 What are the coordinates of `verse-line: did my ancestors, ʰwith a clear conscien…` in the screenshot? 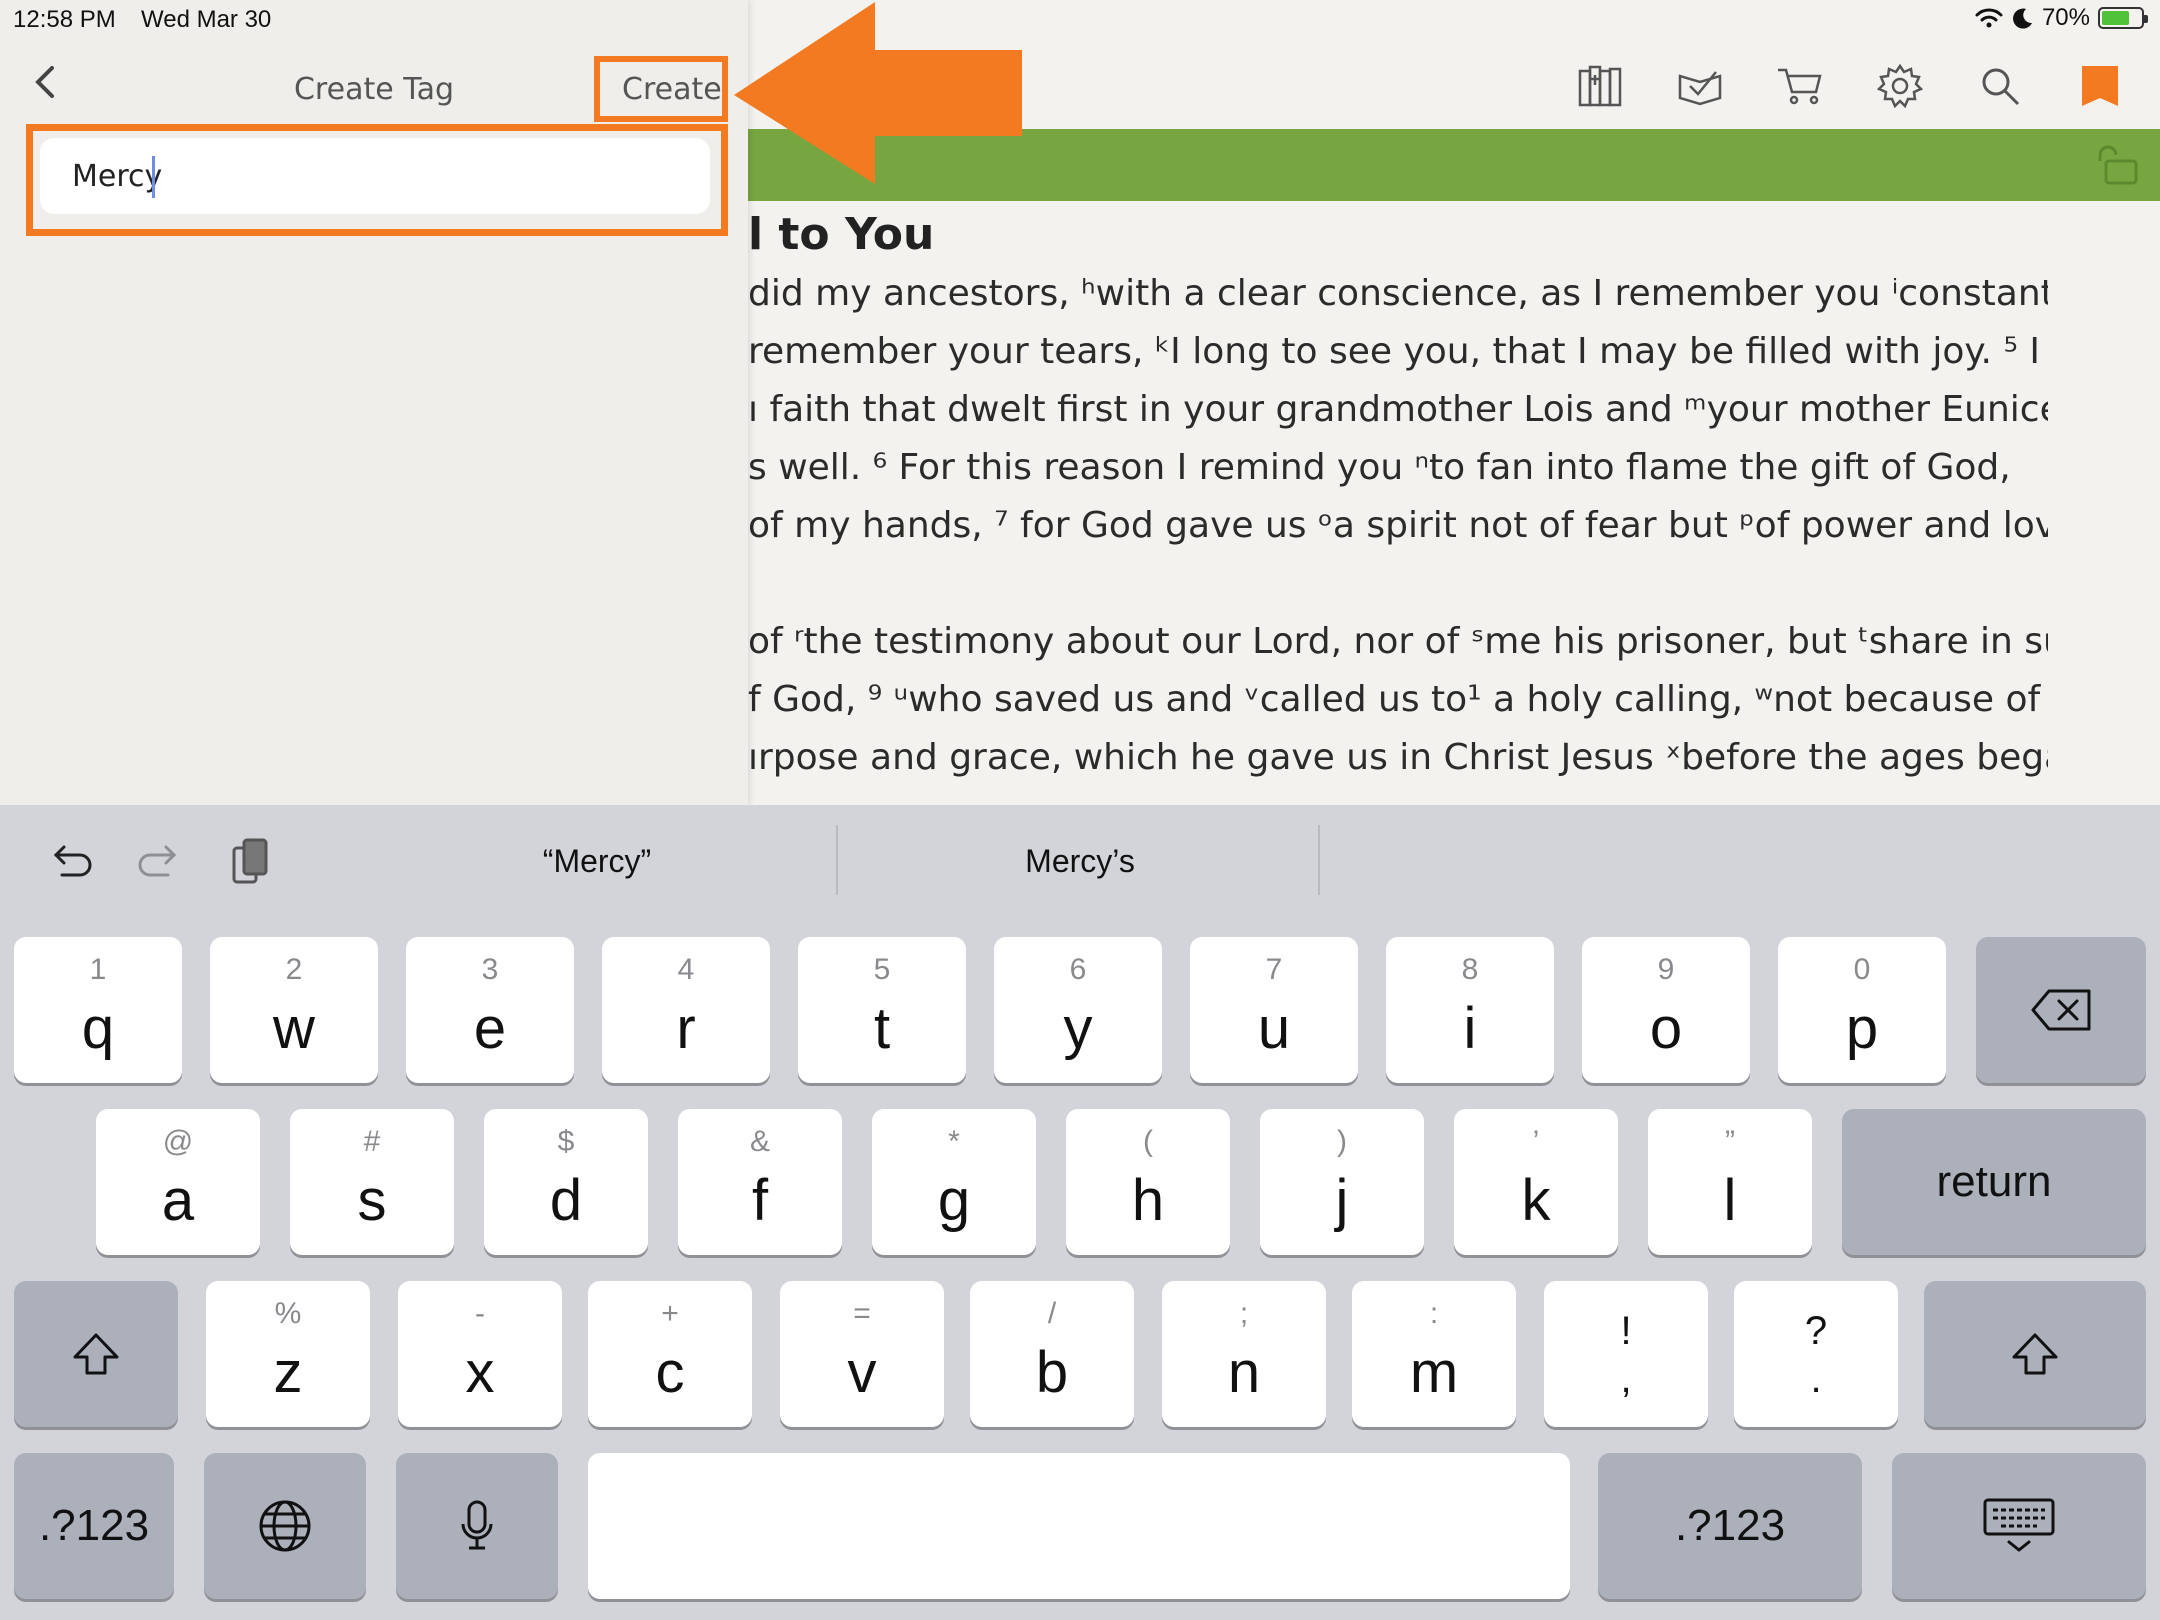 It's located at (1398, 293).